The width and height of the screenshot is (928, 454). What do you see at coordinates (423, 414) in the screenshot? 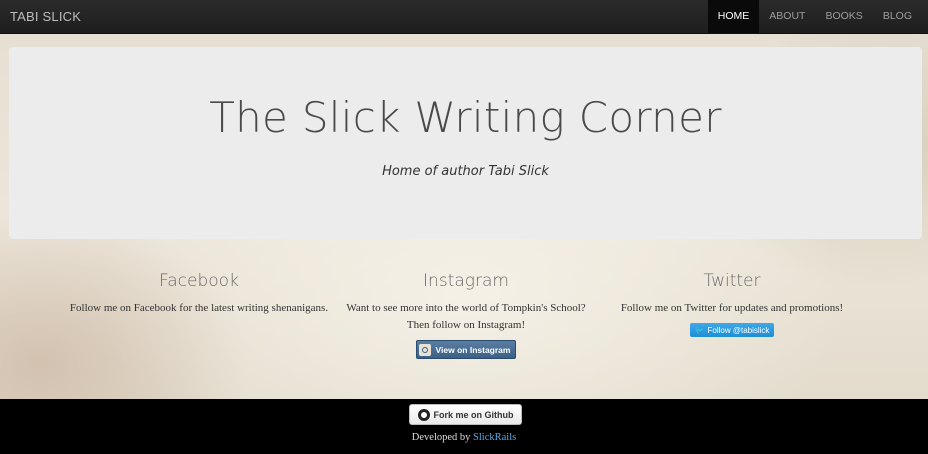
I see `github-icon` at bounding box center [423, 414].